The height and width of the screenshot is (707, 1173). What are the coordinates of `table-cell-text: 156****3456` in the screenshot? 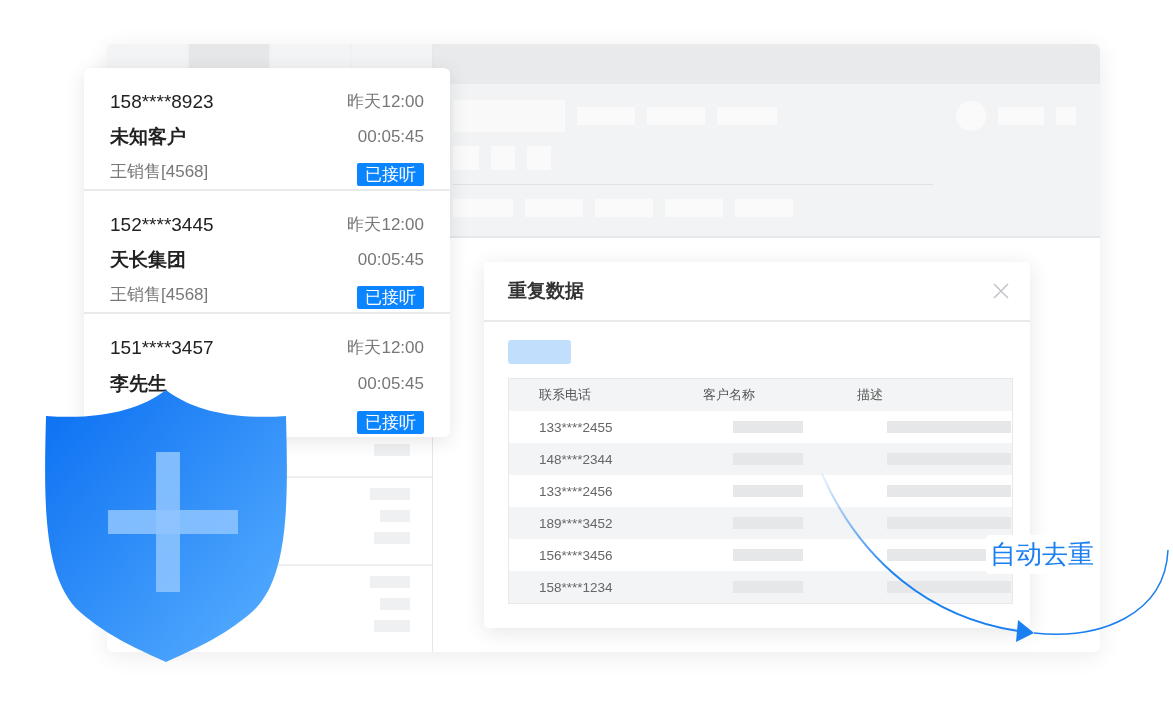 It's located at (576, 555).